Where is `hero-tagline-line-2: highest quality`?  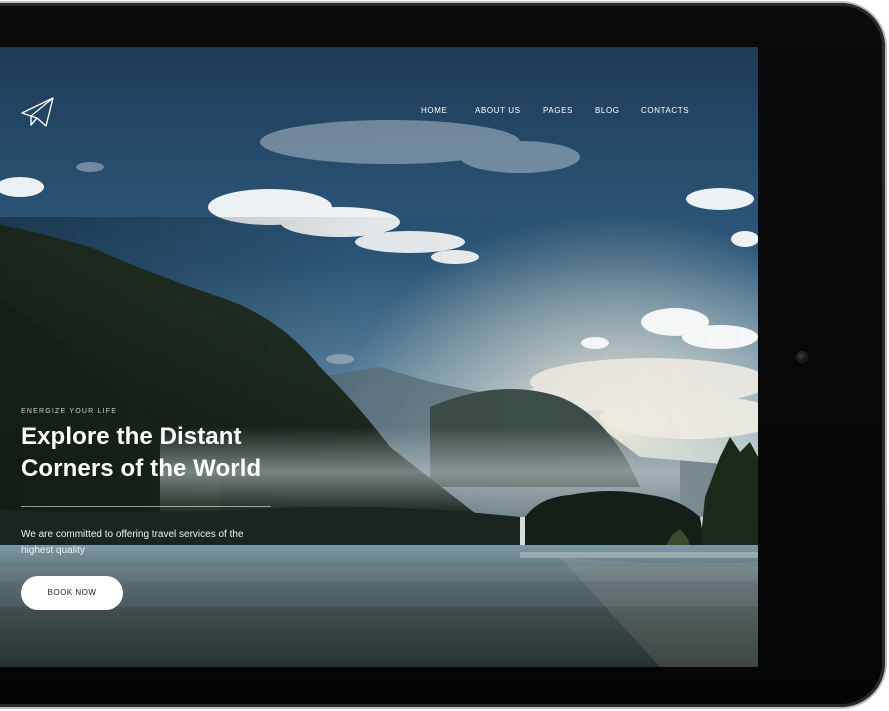 hero-tagline-line-2: highest quality is located at coordinates (53, 550).